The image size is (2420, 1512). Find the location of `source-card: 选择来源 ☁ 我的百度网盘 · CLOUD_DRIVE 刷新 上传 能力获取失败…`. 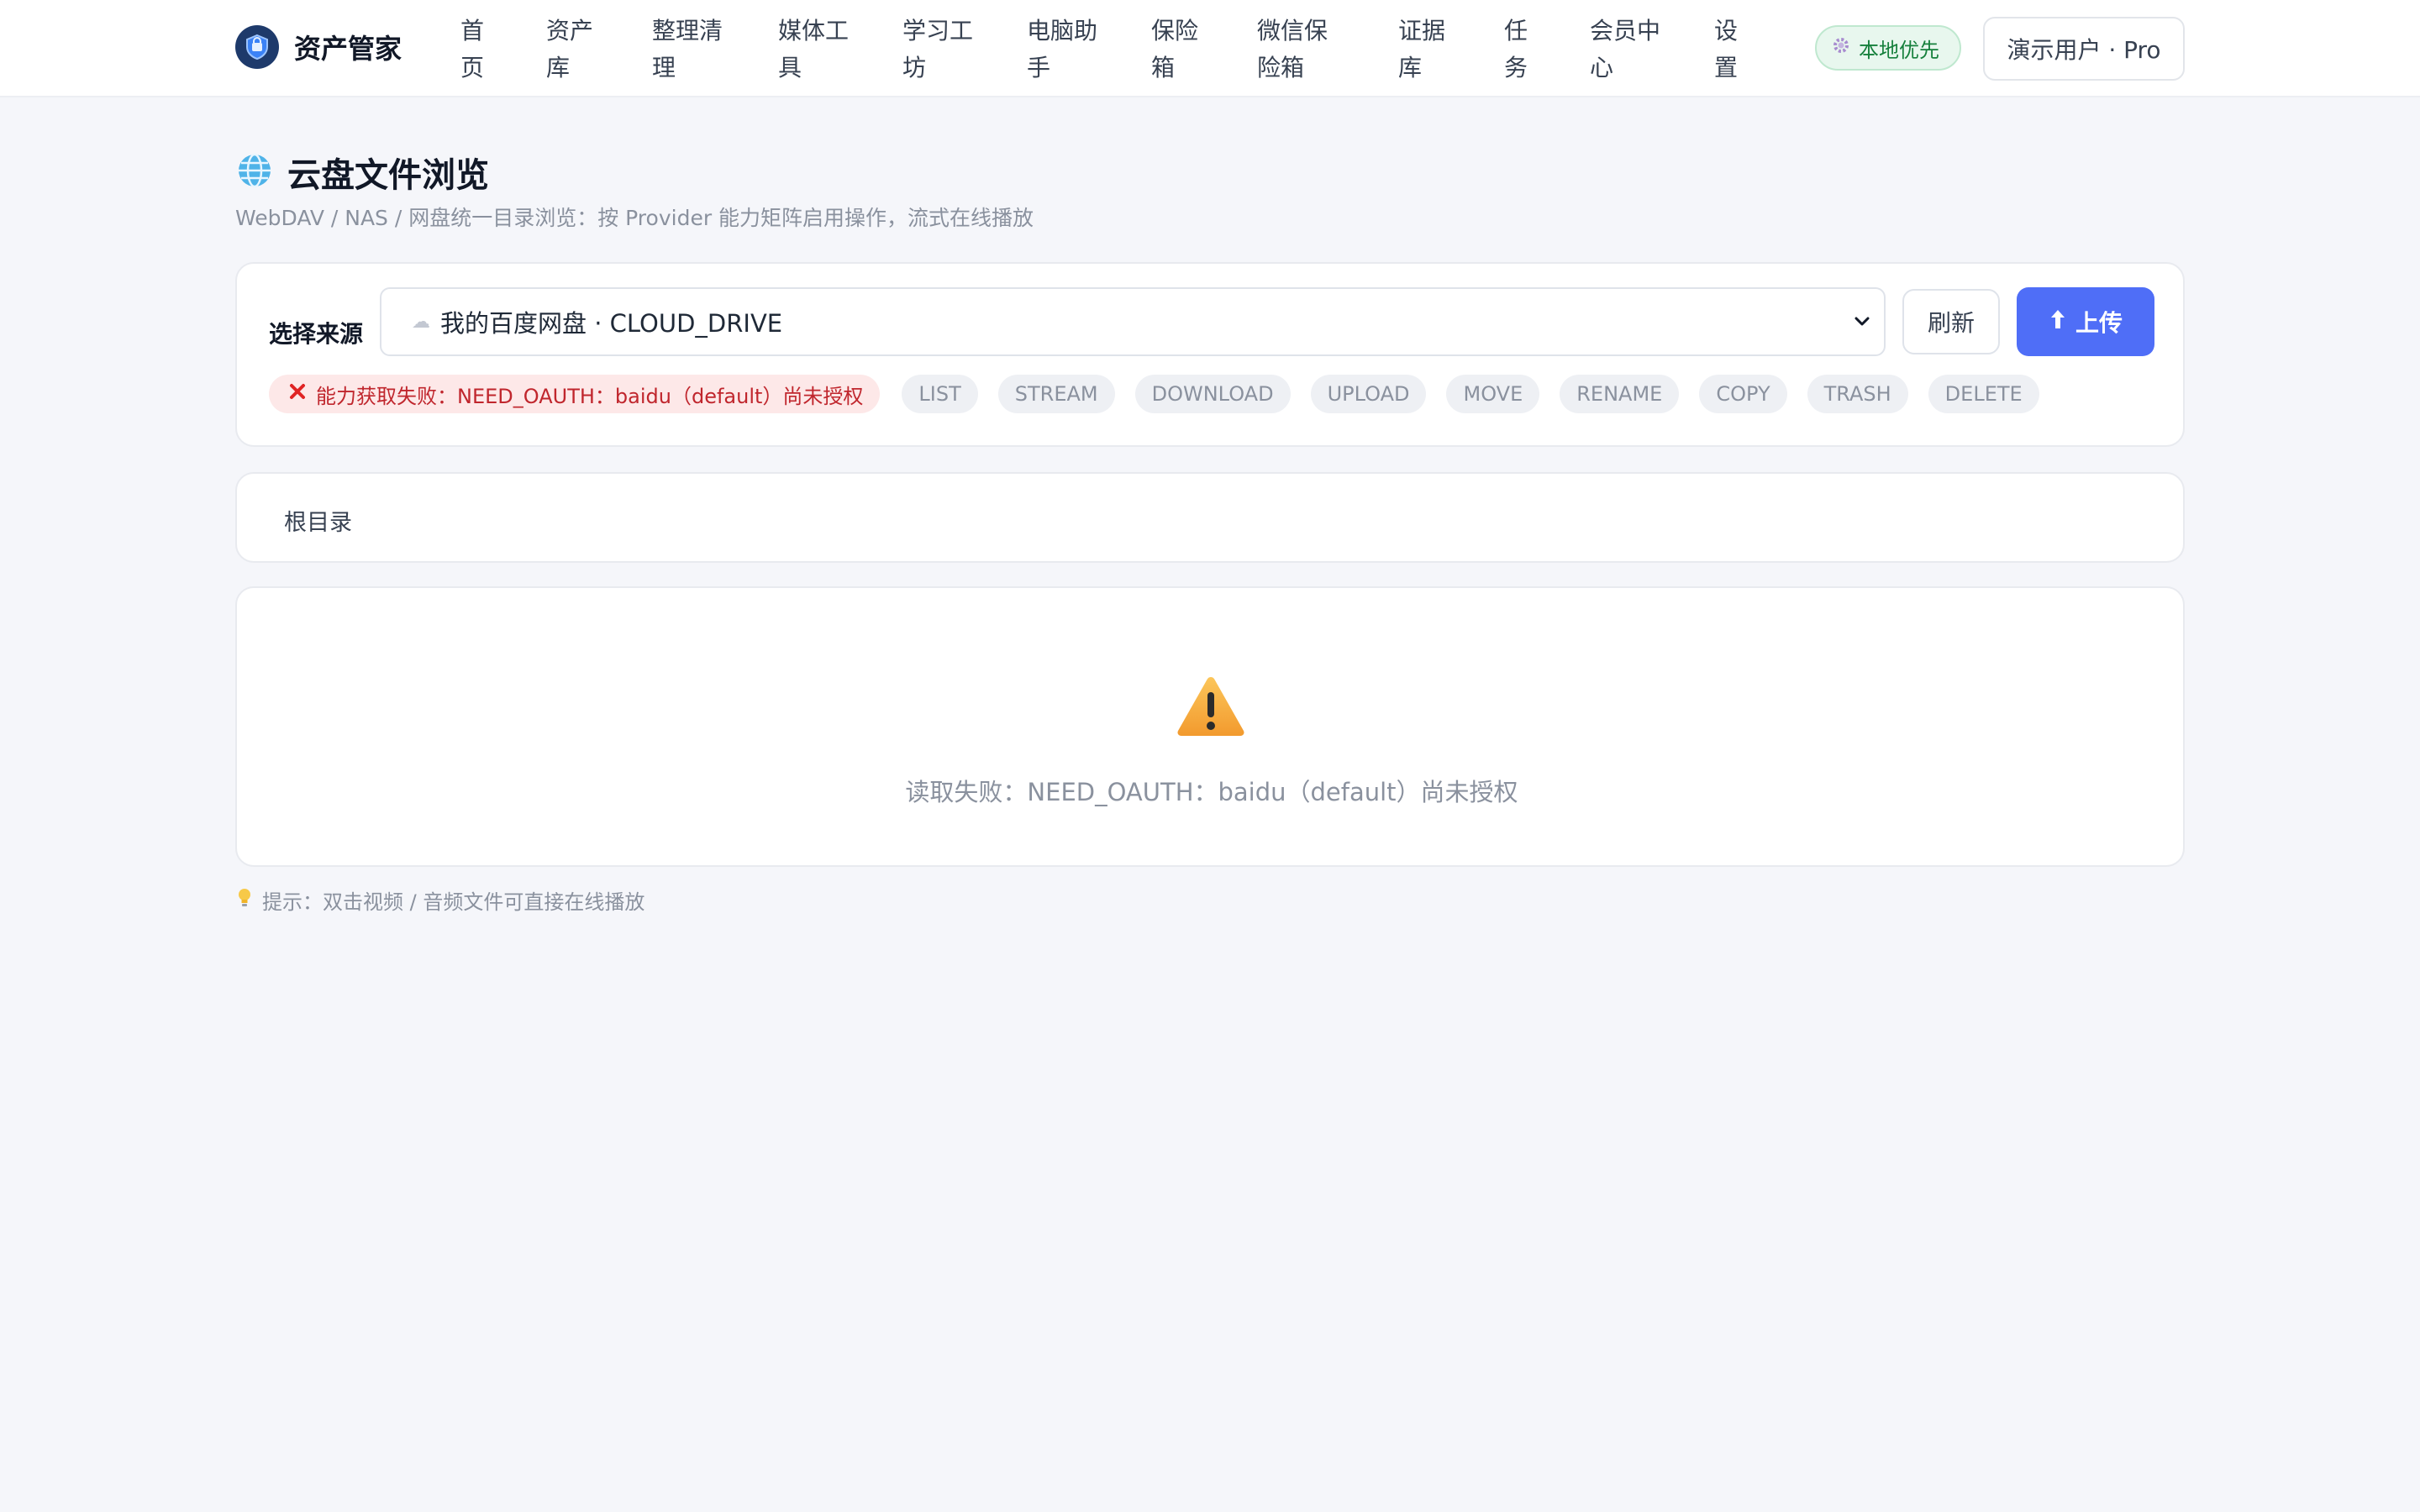

source-card: 选择来源 ☁ 我的百度网盘 · CLOUD_DRIVE 刷新 上传 能力获取失败… is located at coordinates (1210, 354).